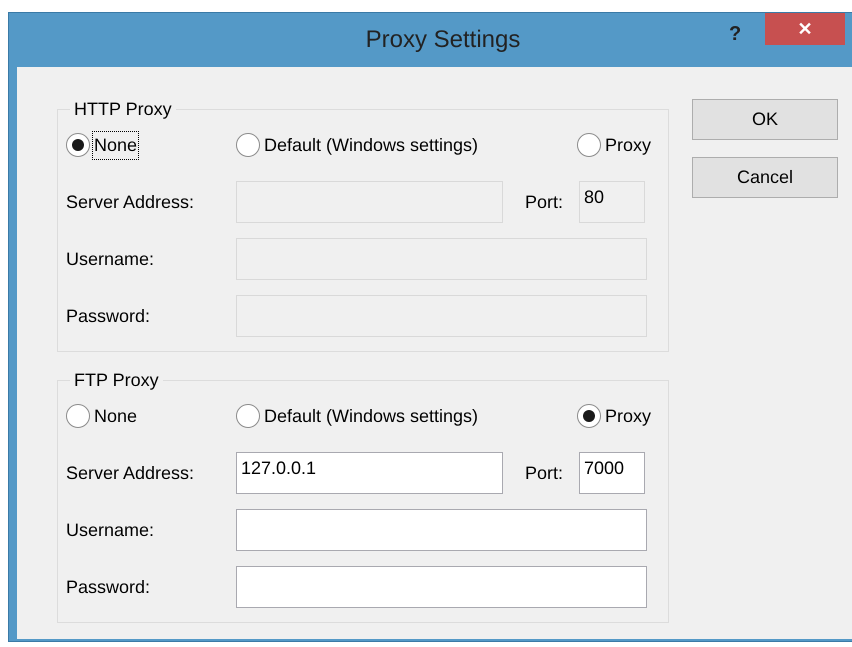 This screenshot has height=647, width=852. Describe the element at coordinates (102, 416) in the screenshot. I see `radio-option: None` at that location.